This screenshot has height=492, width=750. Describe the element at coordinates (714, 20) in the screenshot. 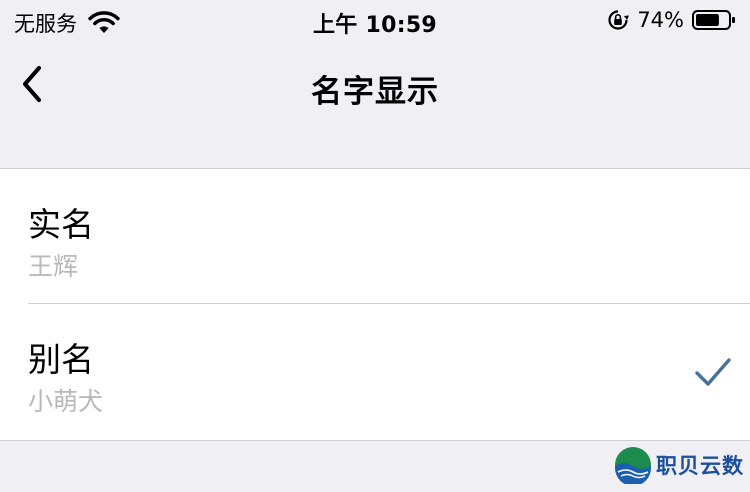

I see `battery-icon` at that location.